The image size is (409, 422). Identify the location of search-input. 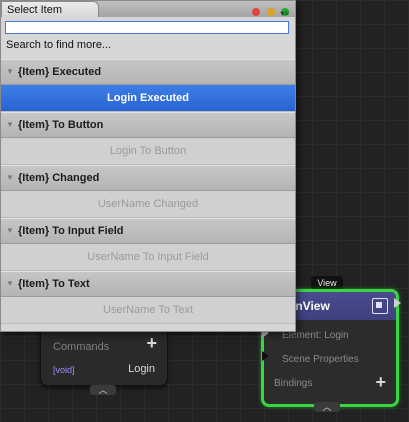
(149, 32).